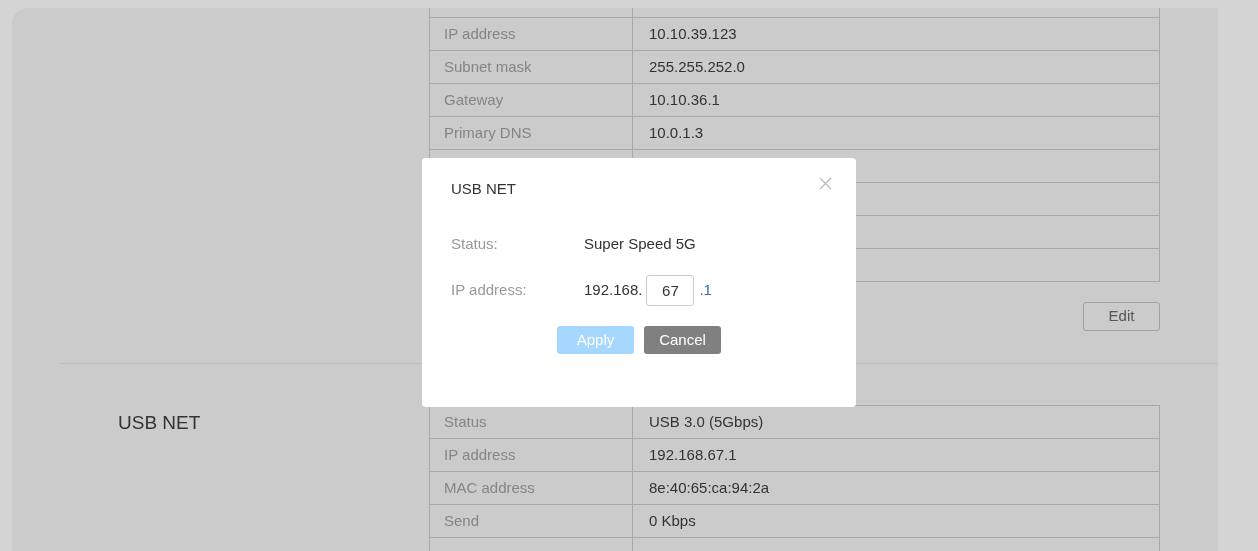 The image size is (1258, 551). Describe the element at coordinates (706, 421) in the screenshot. I see `row-value: USB 3.0 (5Gbps)` at that location.